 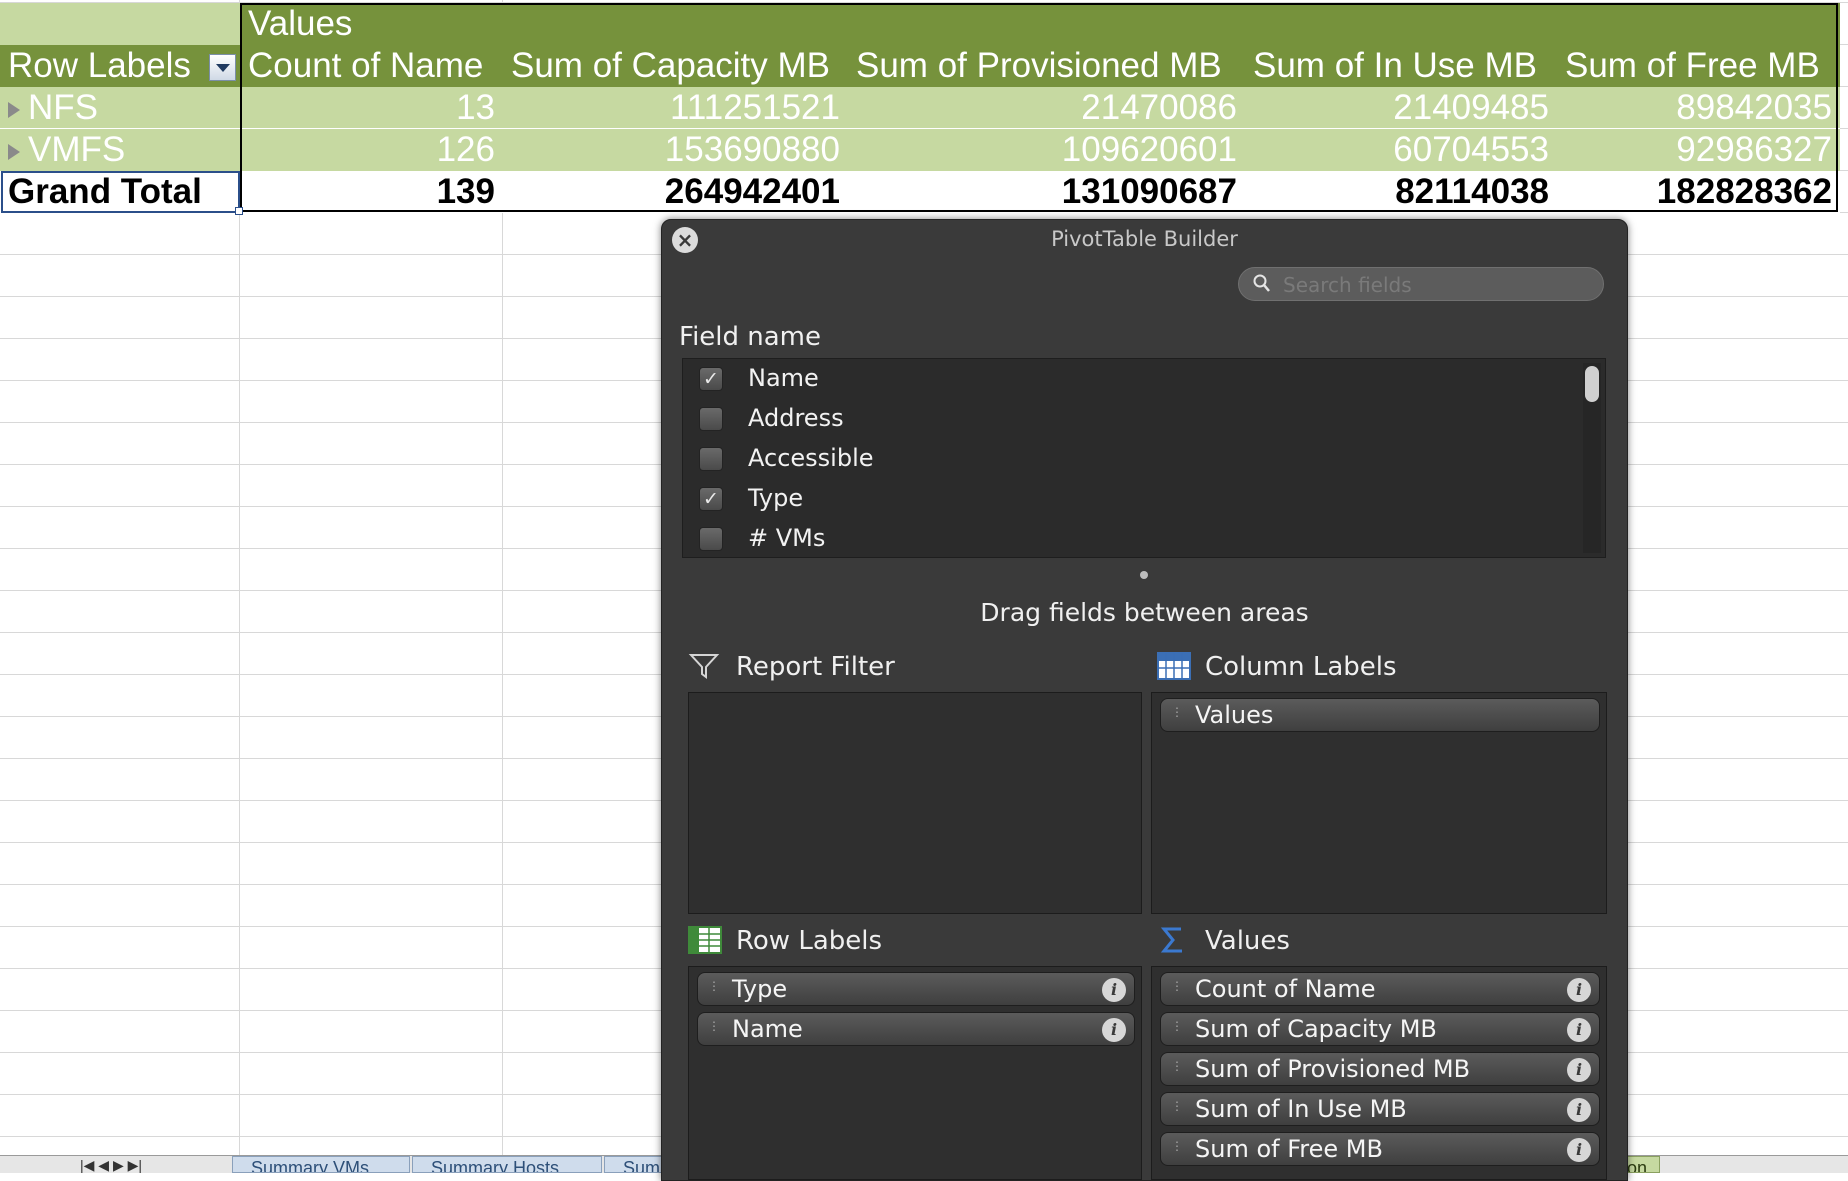 What do you see at coordinates (1380, 989) in the screenshot?
I see `values-chip-count-of-name: ⋮ Count of Name i` at bounding box center [1380, 989].